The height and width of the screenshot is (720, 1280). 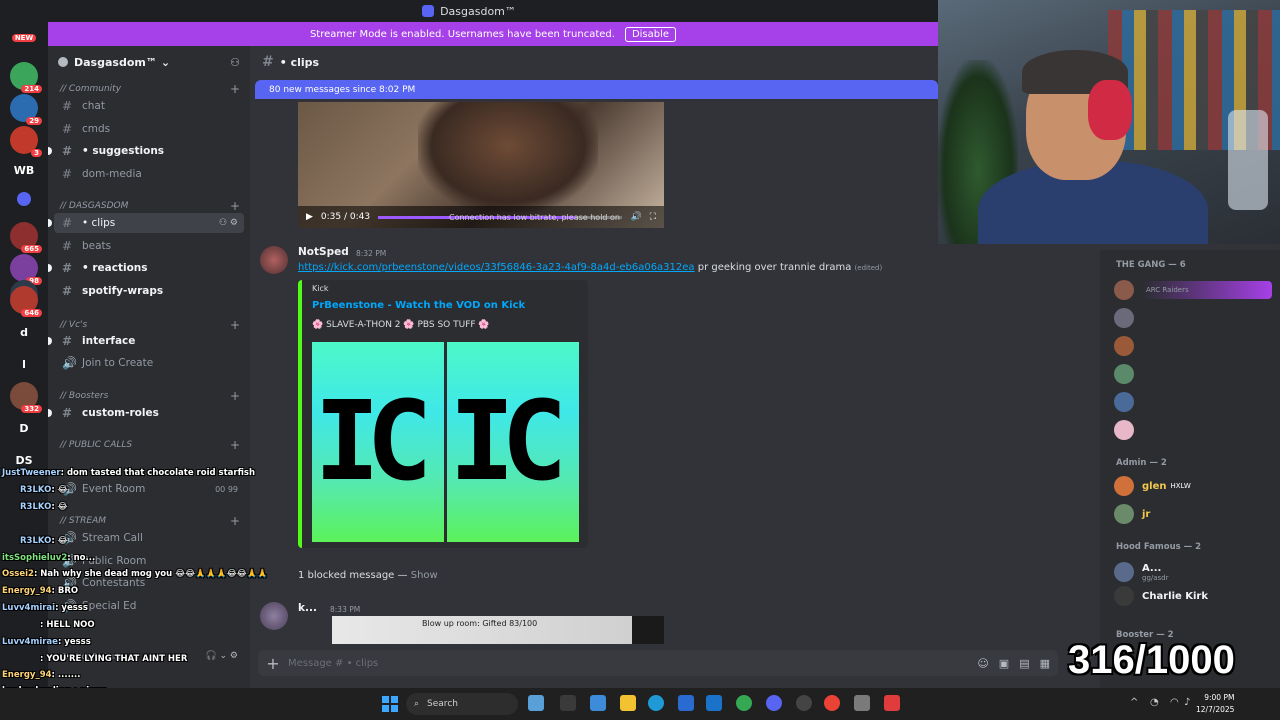 What do you see at coordinates (146, 151) in the screenshot?
I see `channel-suggestions: # • suggestions` at bounding box center [146, 151].